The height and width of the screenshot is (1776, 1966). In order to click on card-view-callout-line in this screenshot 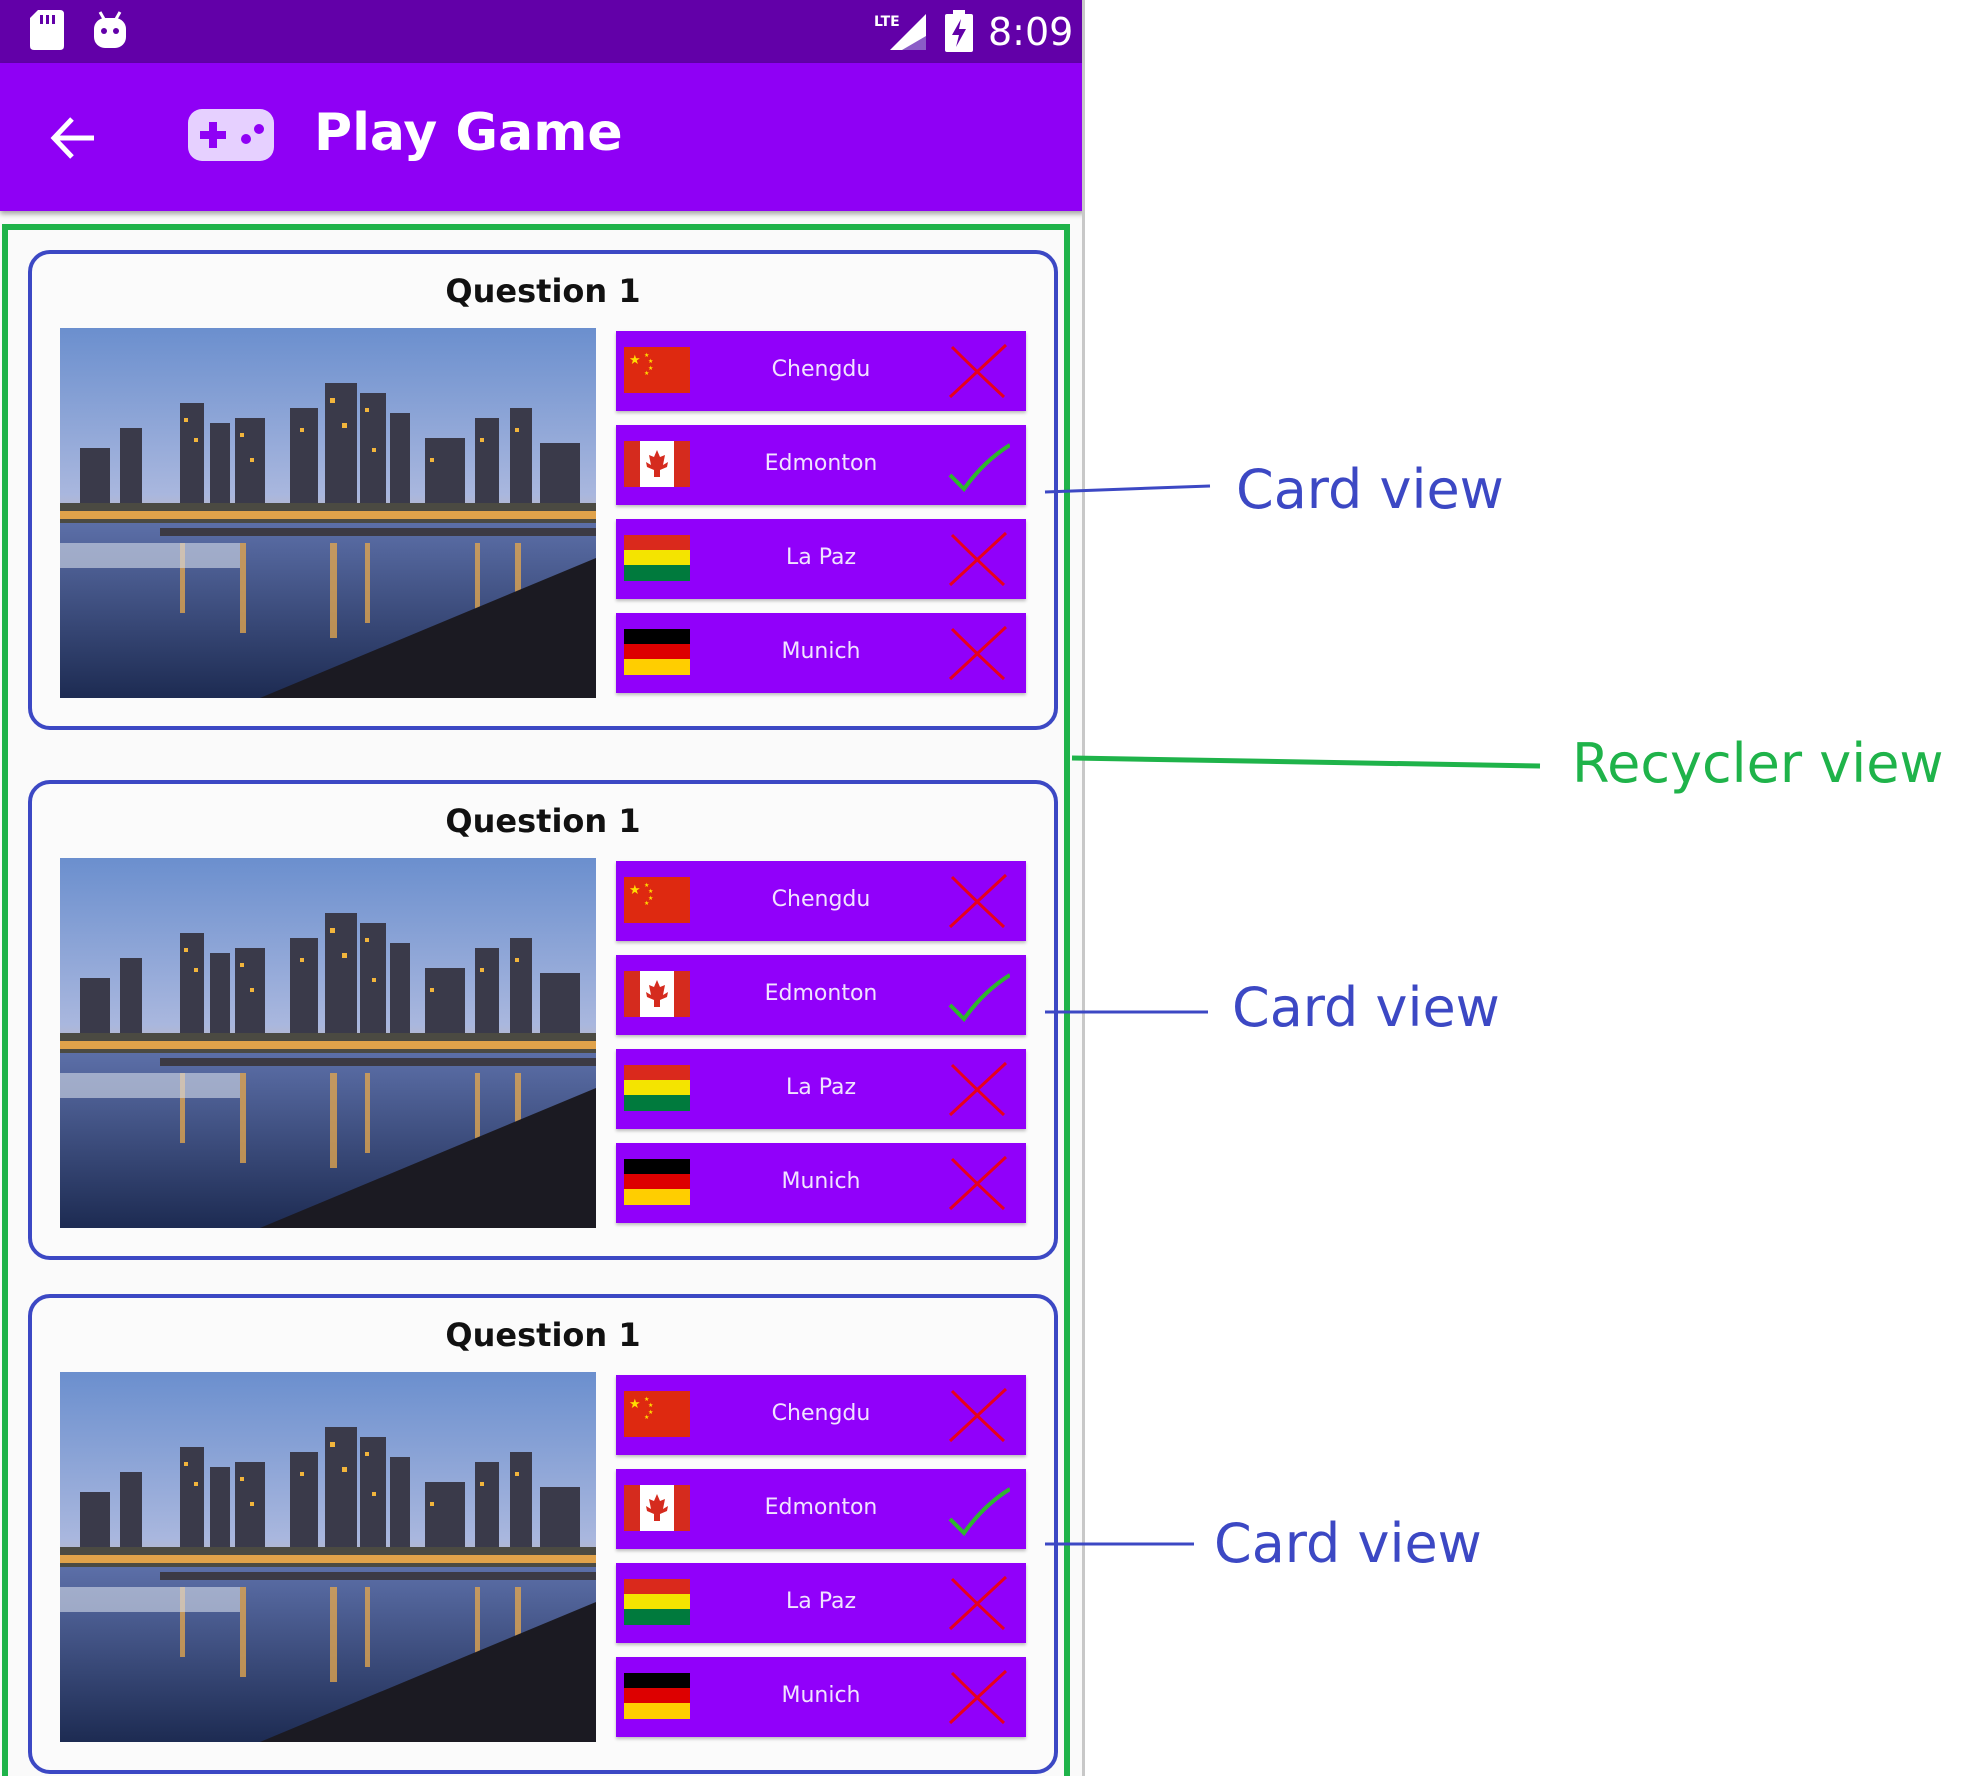, I will do `click(1127, 489)`.